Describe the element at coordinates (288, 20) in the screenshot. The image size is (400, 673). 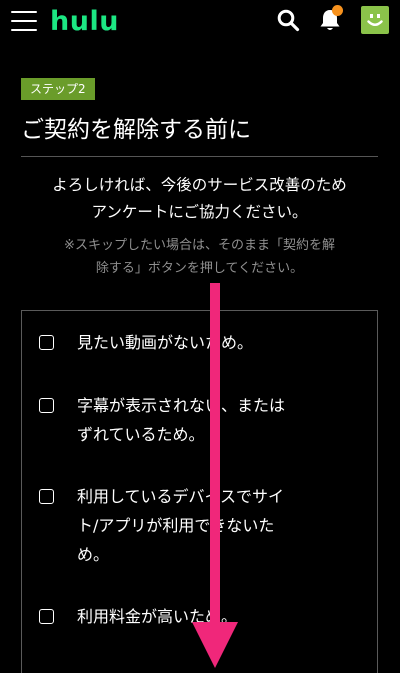
I see `search-icon` at that location.